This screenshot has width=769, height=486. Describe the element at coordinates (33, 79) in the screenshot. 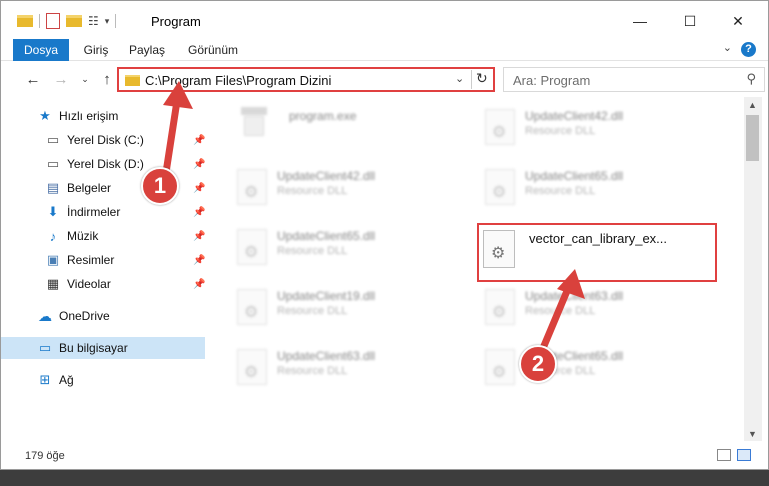

I see `back-arrow-icon: ←` at that location.